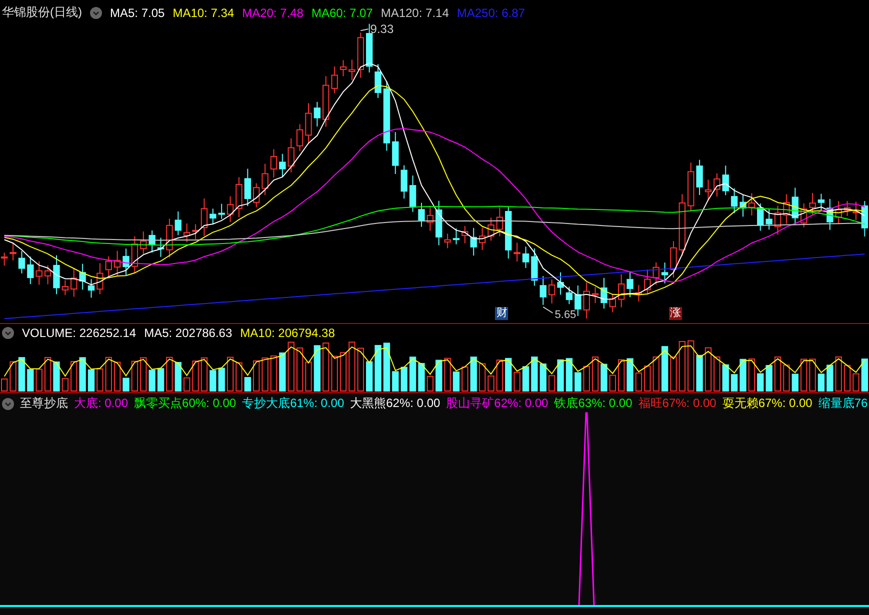 The height and width of the screenshot is (615, 869). Describe the element at coordinates (293, 403) in the screenshot. I see `indicator-value: 专抄大底61%: 0.00` at that location.